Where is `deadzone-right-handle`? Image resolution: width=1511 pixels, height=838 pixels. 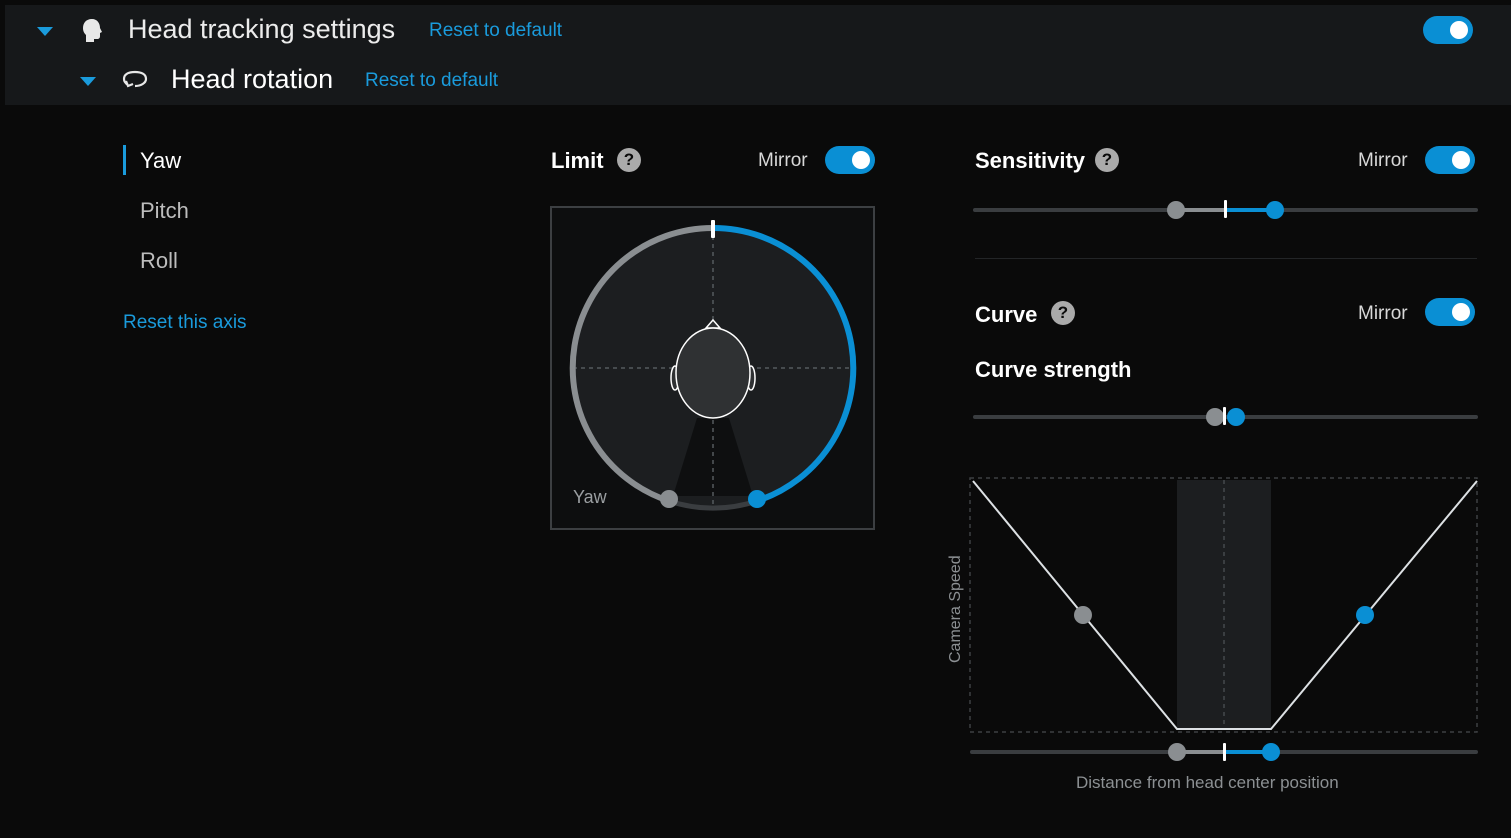 deadzone-right-handle is located at coordinates (1271, 752).